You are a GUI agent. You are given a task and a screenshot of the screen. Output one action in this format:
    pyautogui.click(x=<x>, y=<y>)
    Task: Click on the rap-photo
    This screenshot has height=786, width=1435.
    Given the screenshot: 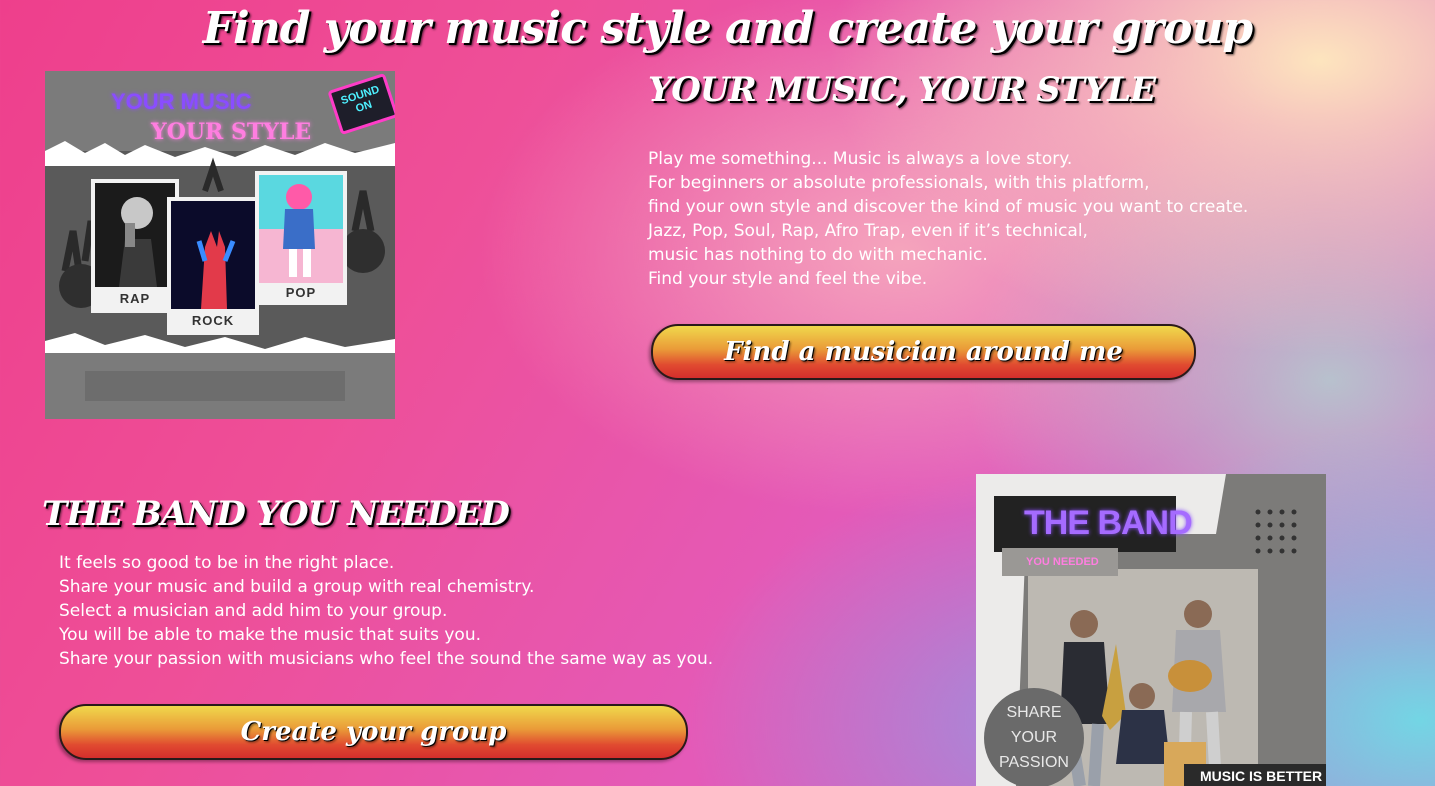 What is the action you would take?
    pyautogui.click(x=135, y=235)
    